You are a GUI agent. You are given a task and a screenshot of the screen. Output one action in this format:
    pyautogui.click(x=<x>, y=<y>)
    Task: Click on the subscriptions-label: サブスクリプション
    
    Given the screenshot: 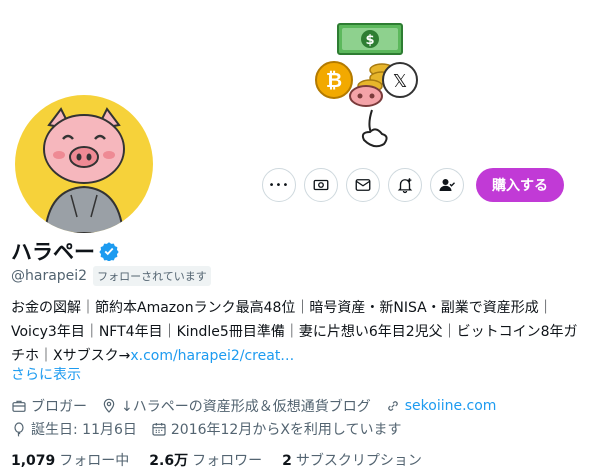 What is the action you would take?
    pyautogui.click(x=358, y=461)
    